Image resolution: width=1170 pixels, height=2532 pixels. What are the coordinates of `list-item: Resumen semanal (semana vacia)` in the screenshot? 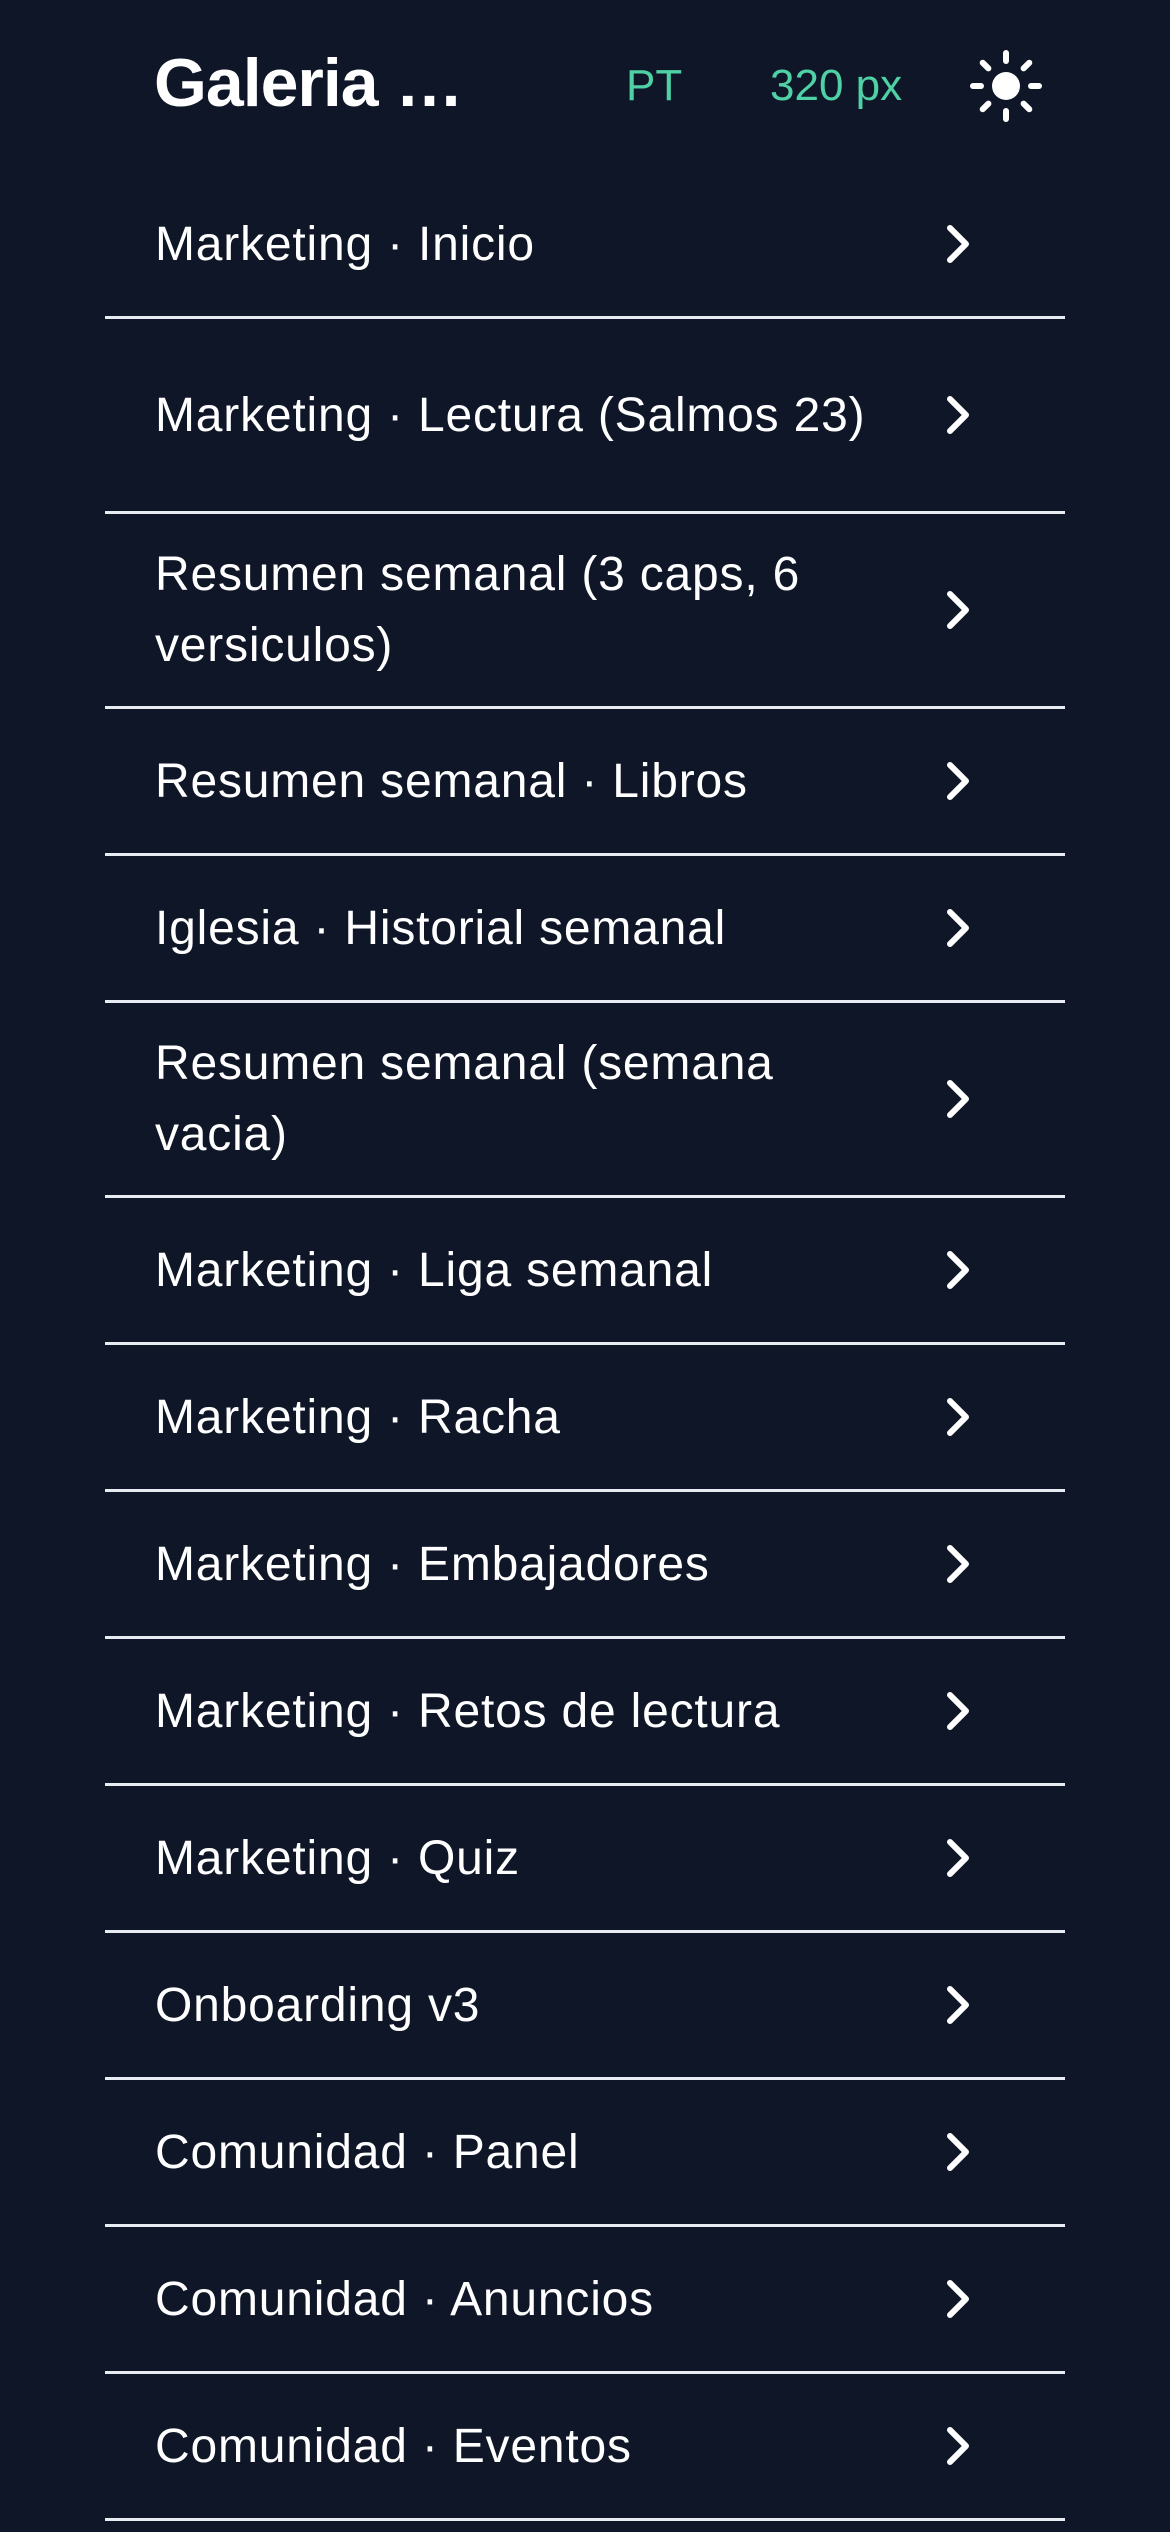 It's located at (585, 1100).